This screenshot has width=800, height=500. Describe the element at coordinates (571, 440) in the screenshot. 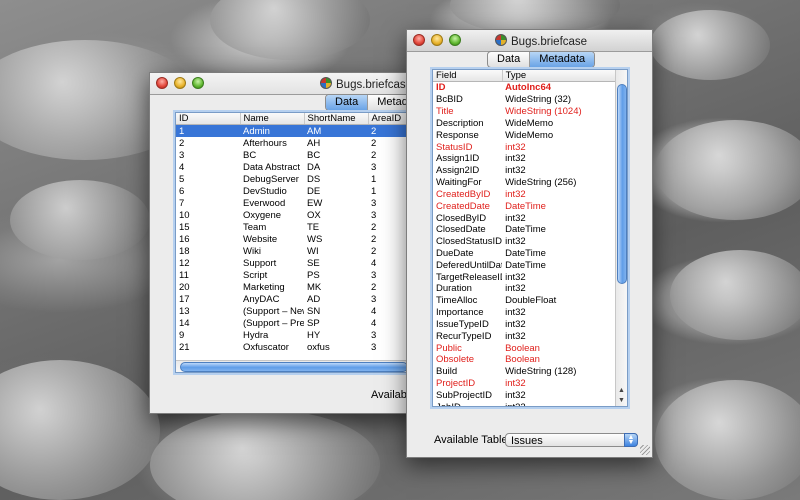

I see `available-tables-popup: Issues ▲ ▼` at that location.